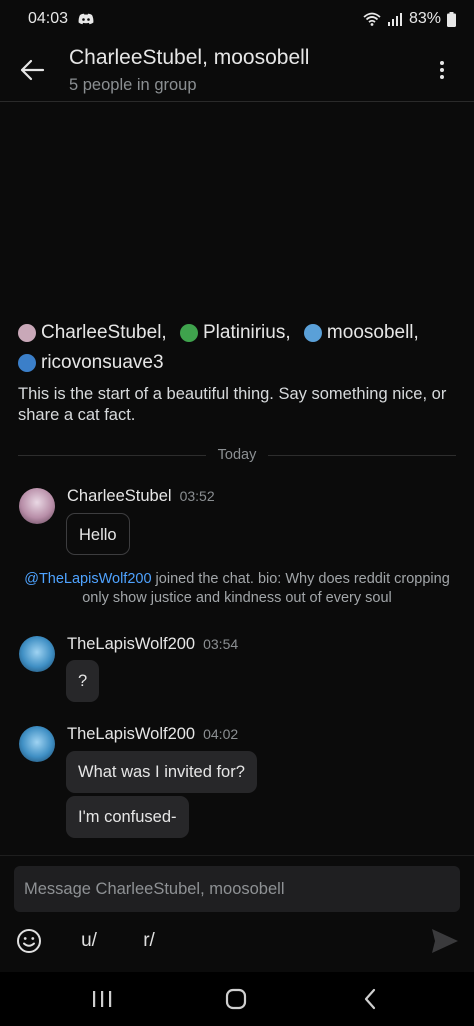  I want to click on more-vertical-icon, so click(442, 70).